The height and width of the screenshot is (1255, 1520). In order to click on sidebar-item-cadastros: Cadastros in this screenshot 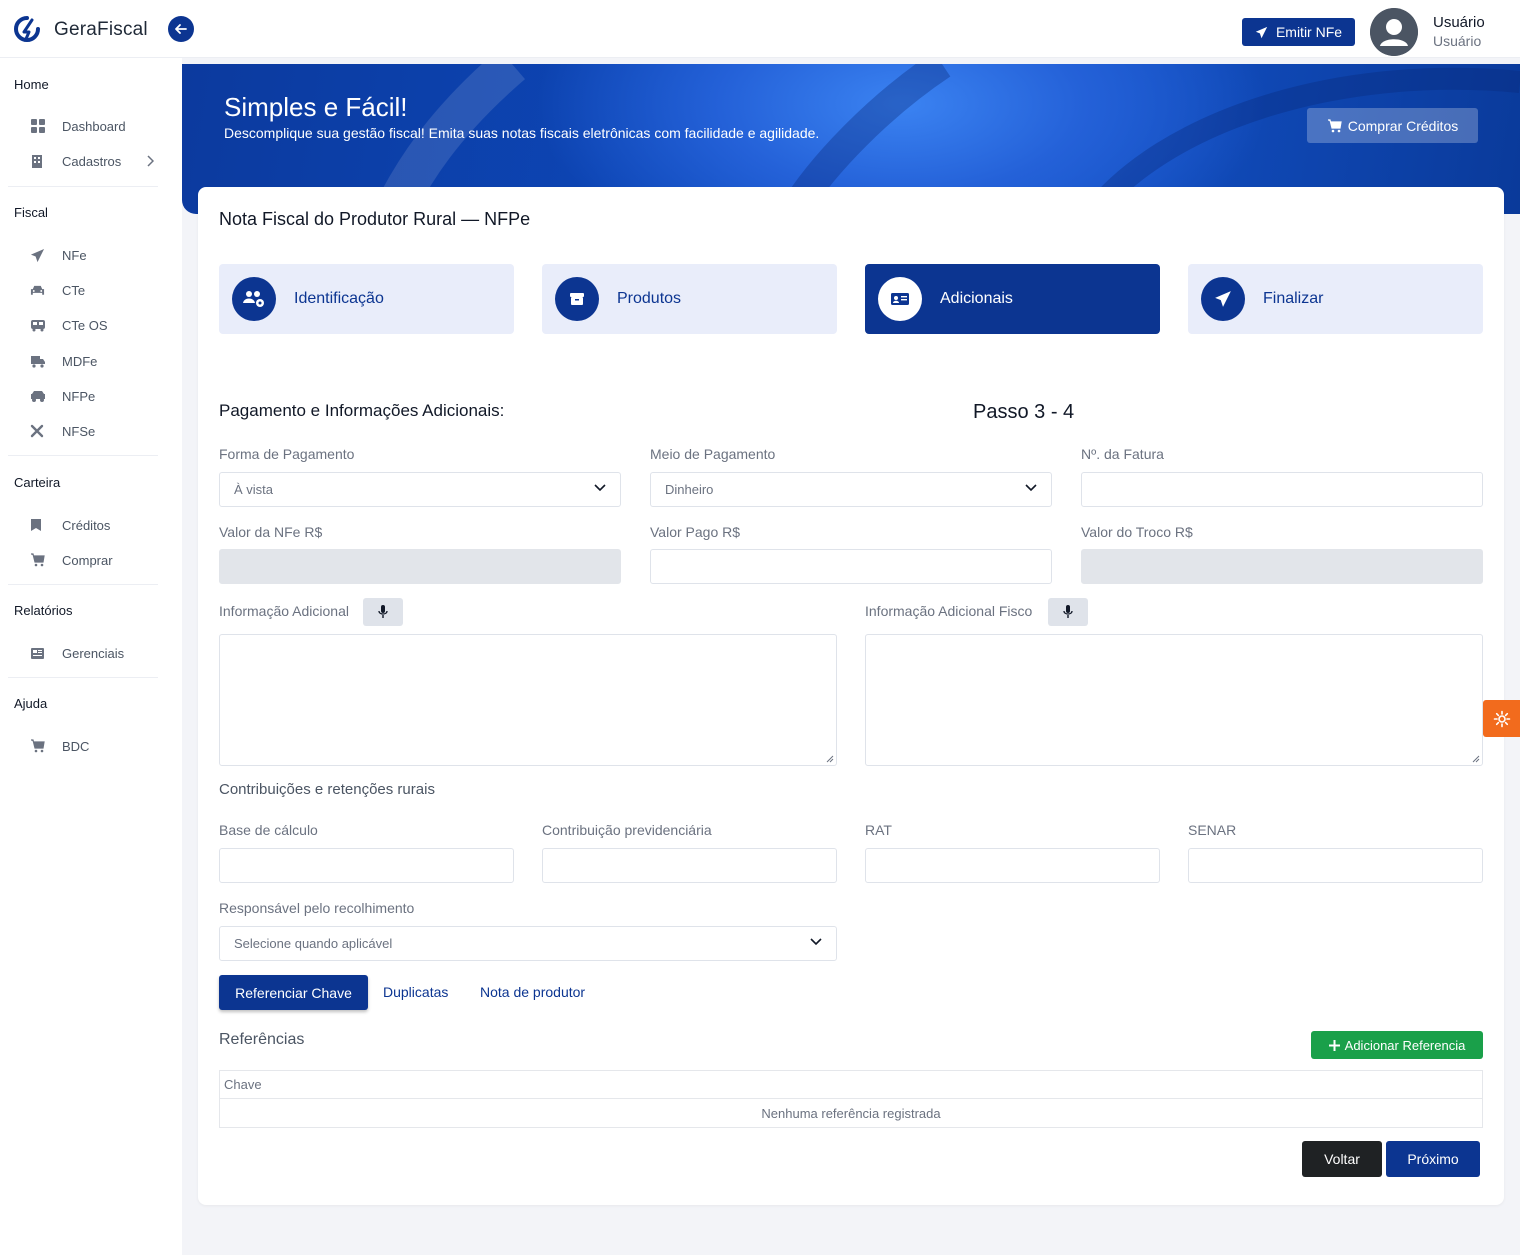, I will do `click(89, 161)`.